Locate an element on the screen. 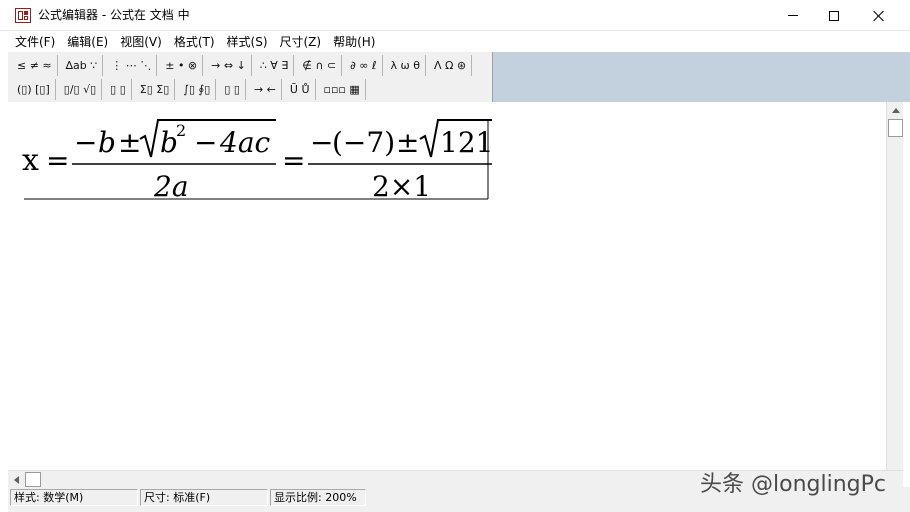 Image resolution: width=910 pixels, height=512 pixels. menu-edit: 编辑(E) is located at coordinates (87, 42).